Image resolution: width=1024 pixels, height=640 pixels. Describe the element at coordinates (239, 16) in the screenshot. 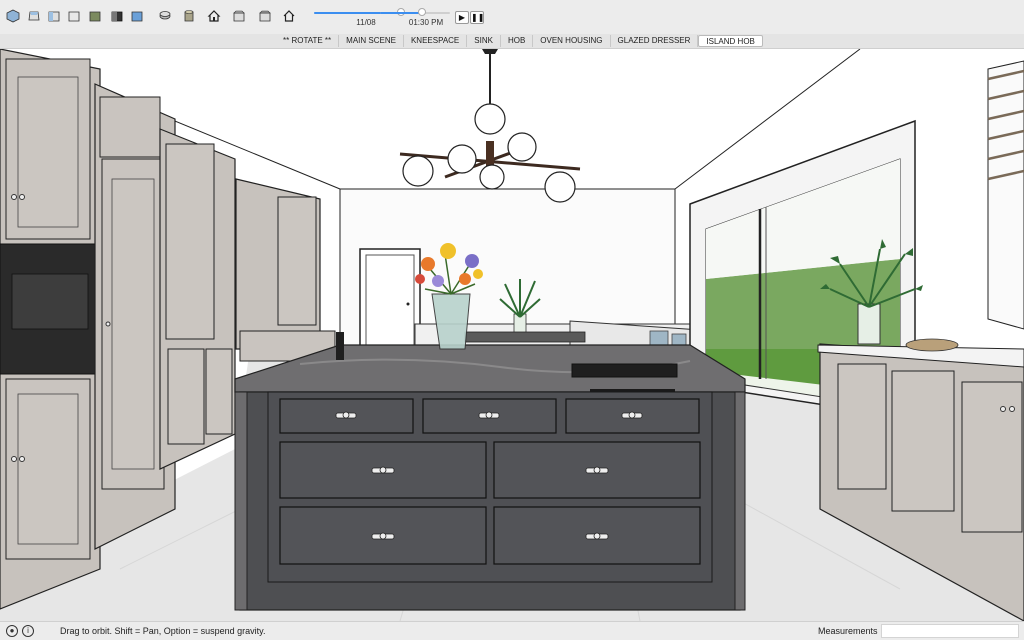

I see `monochrome-icon` at that location.